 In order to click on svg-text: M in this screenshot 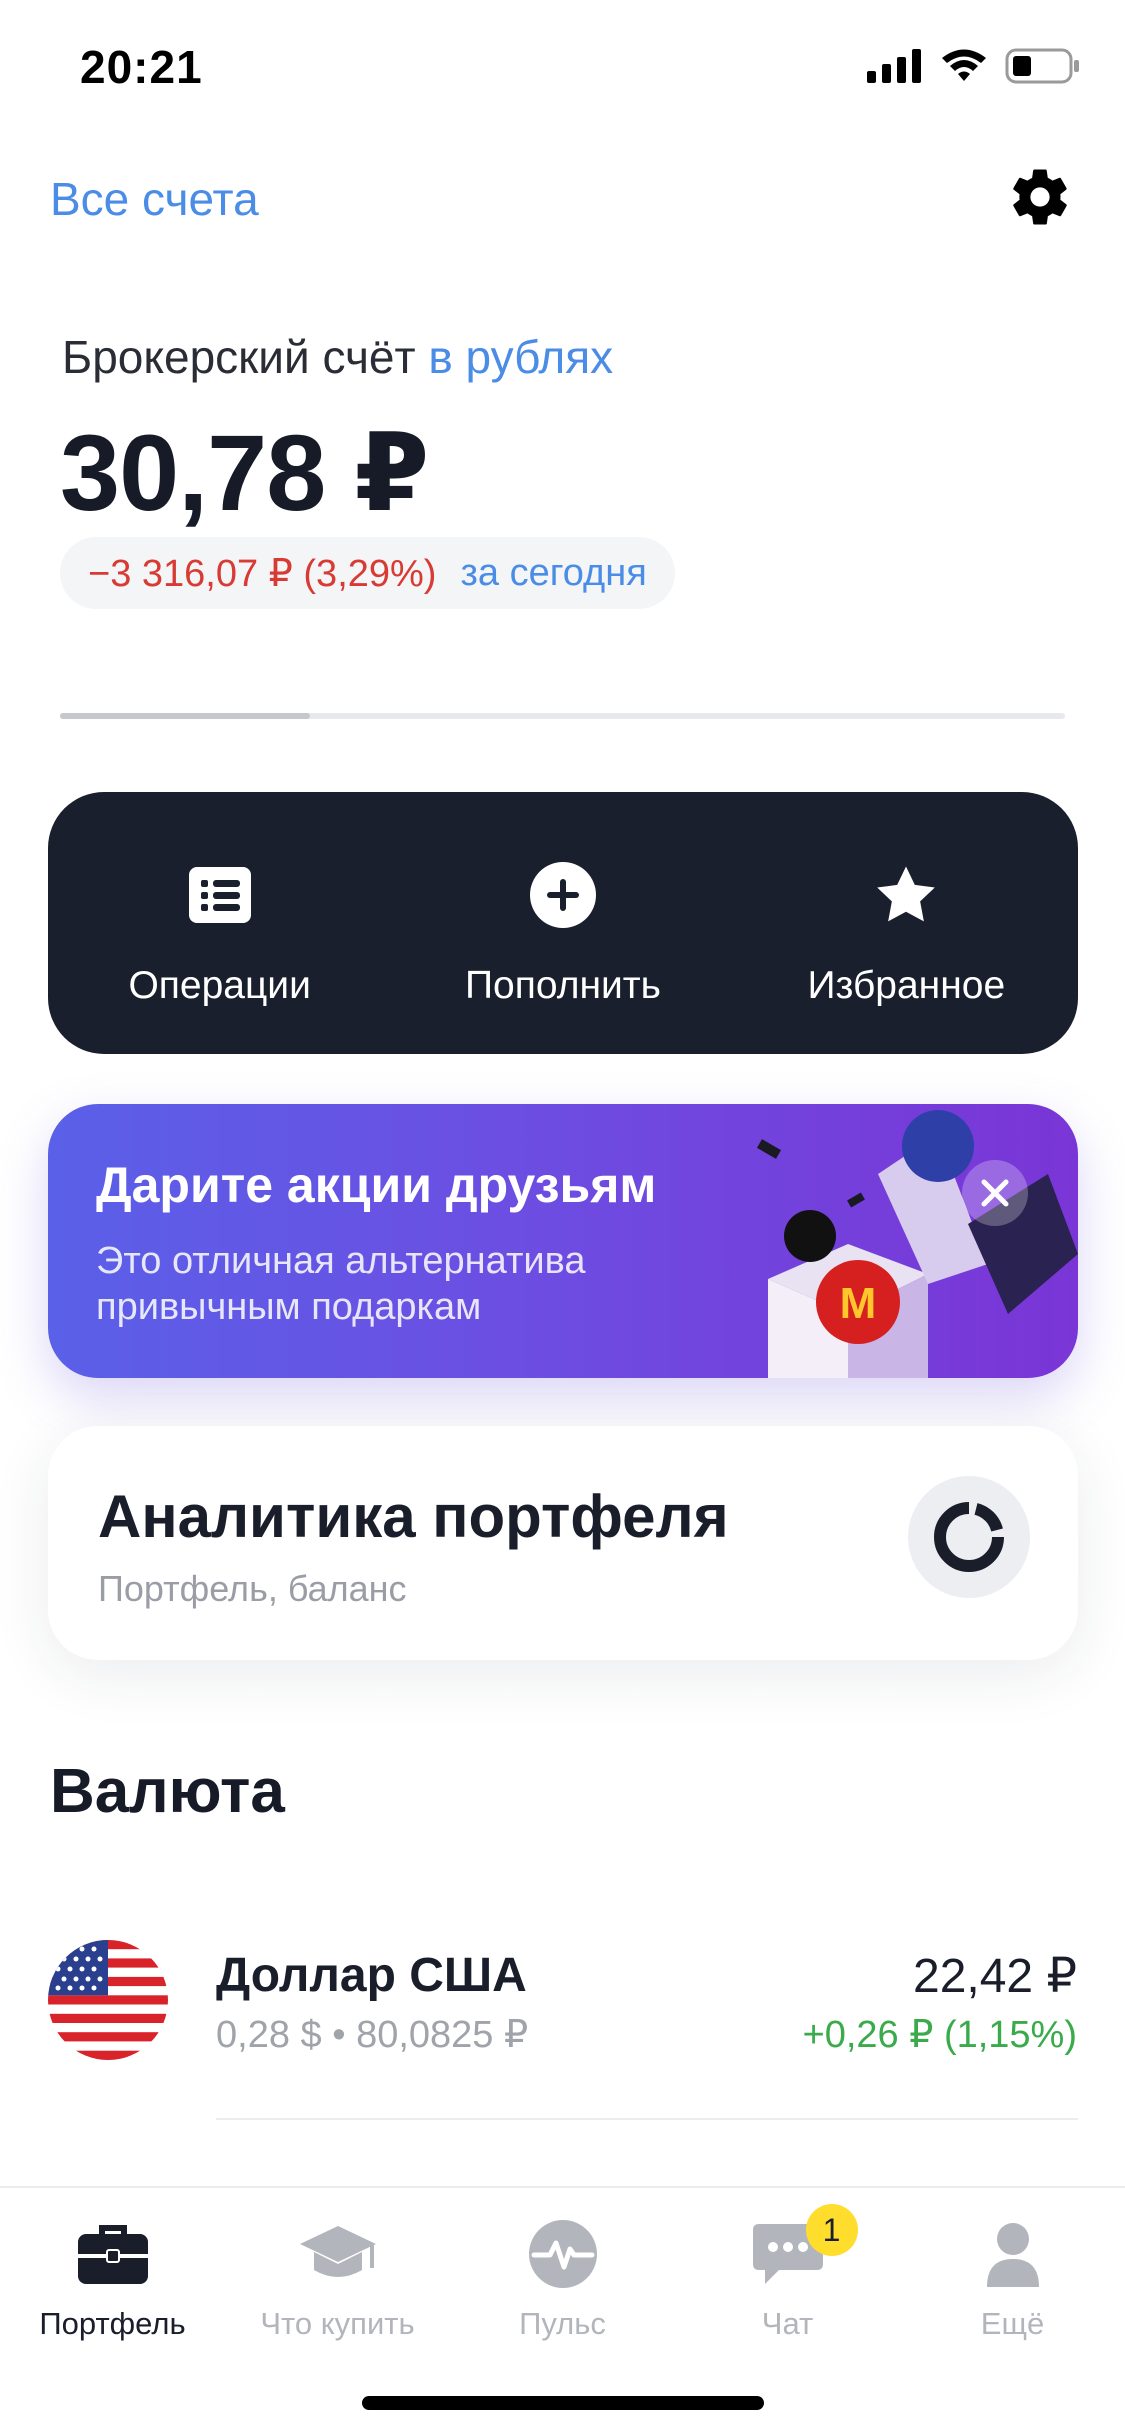, I will do `click(858, 1303)`.